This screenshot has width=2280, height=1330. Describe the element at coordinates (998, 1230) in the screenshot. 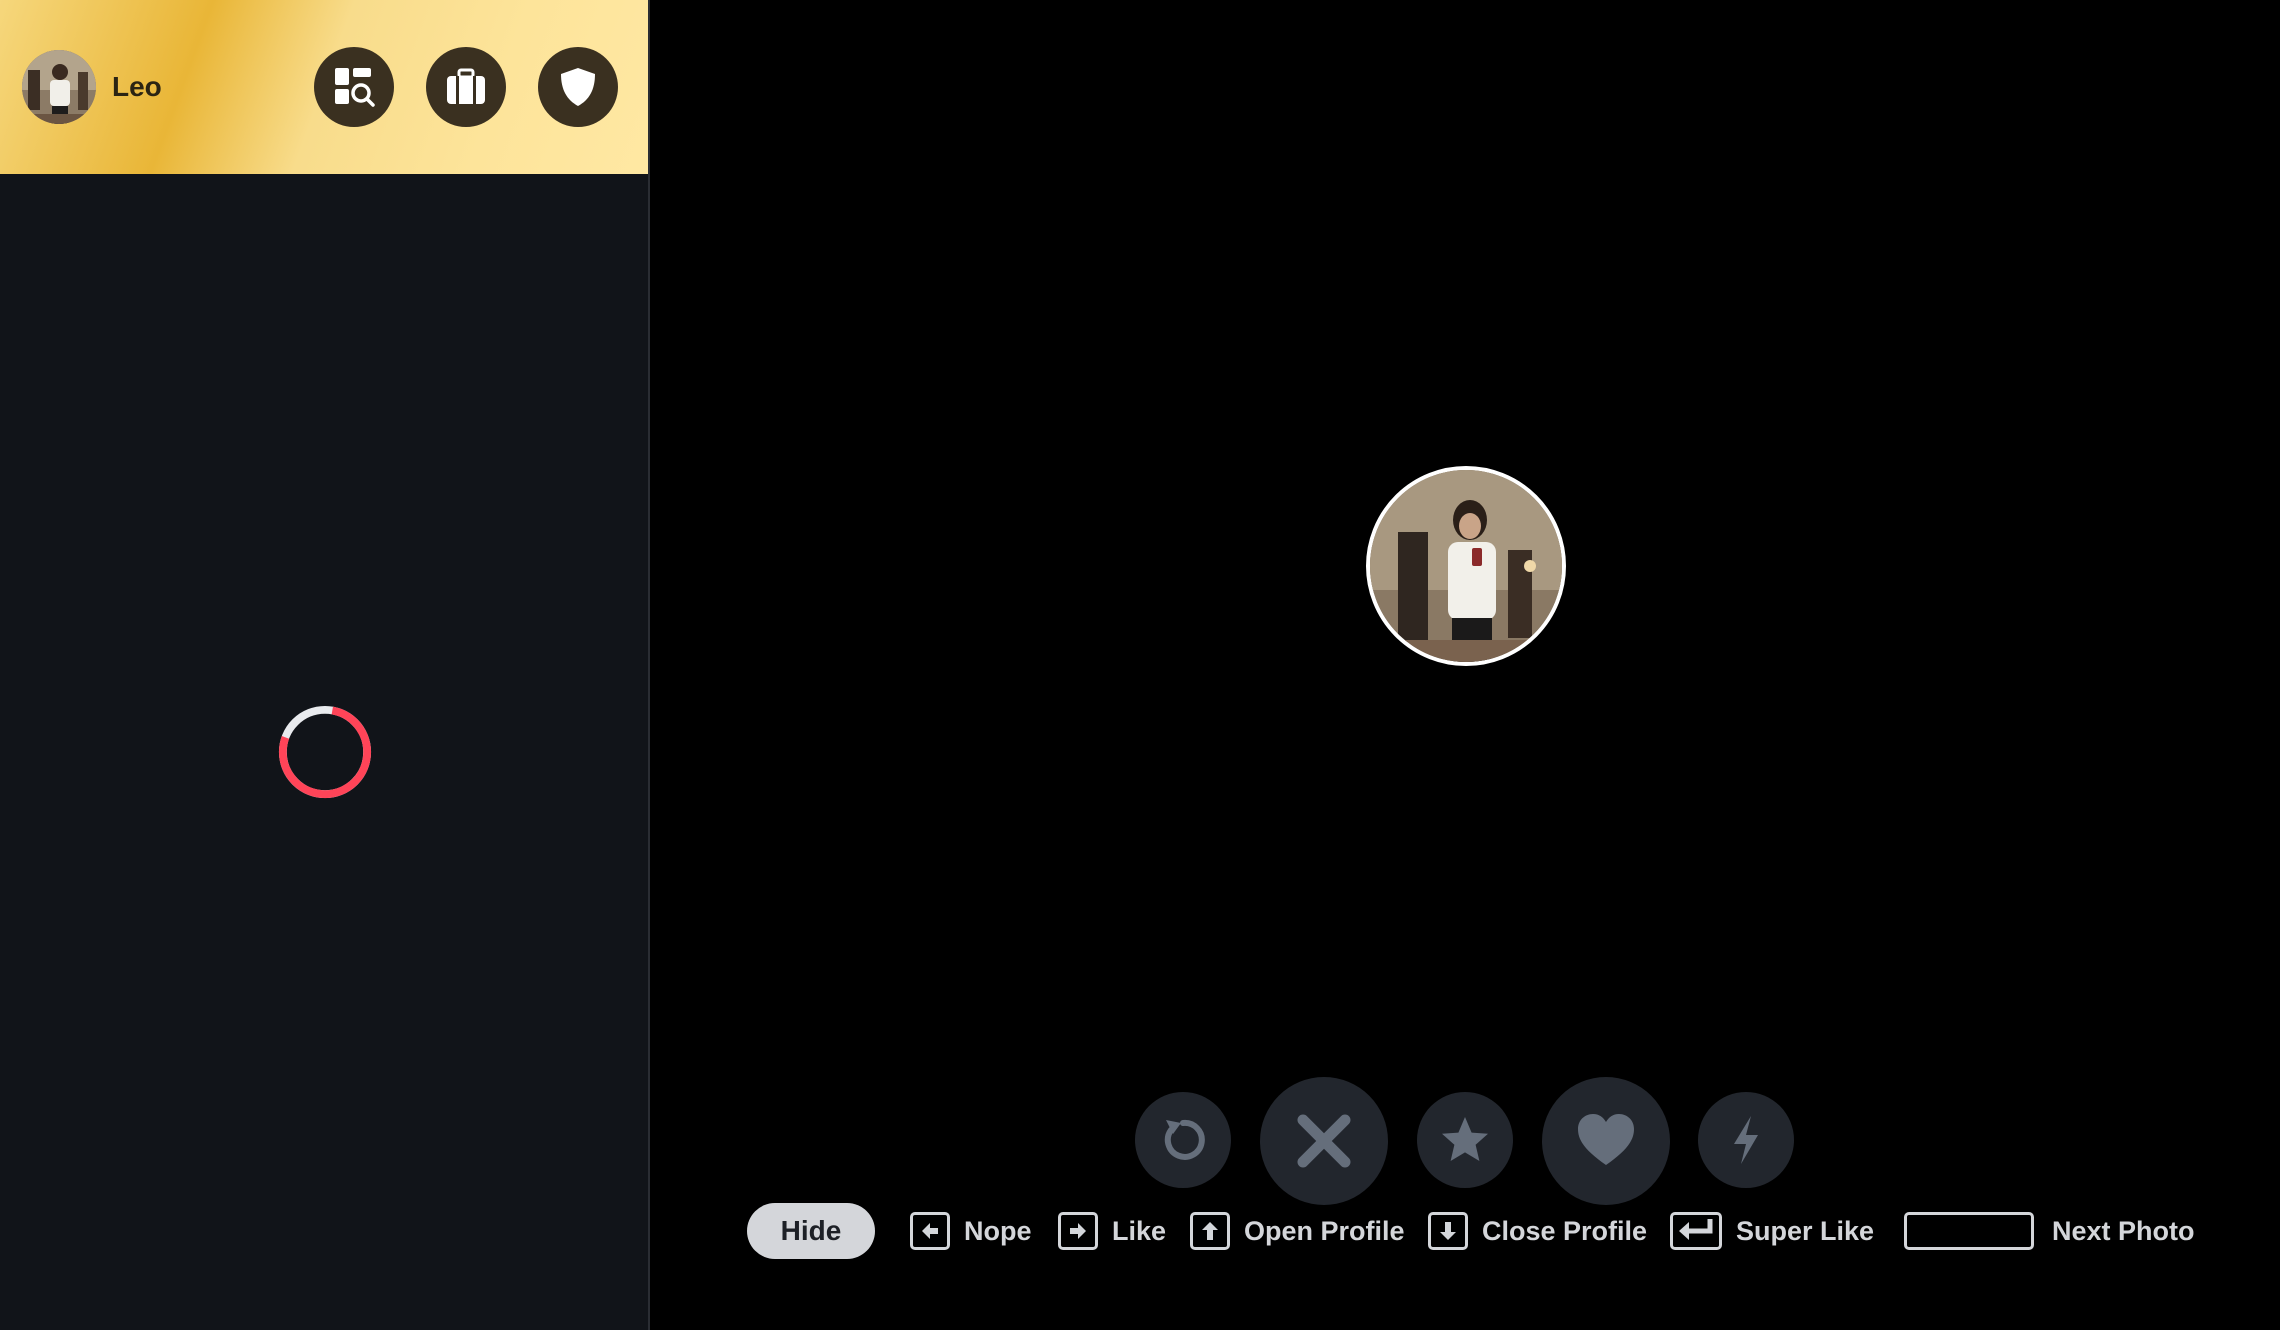

I see `shortcut-label: Nope` at that location.